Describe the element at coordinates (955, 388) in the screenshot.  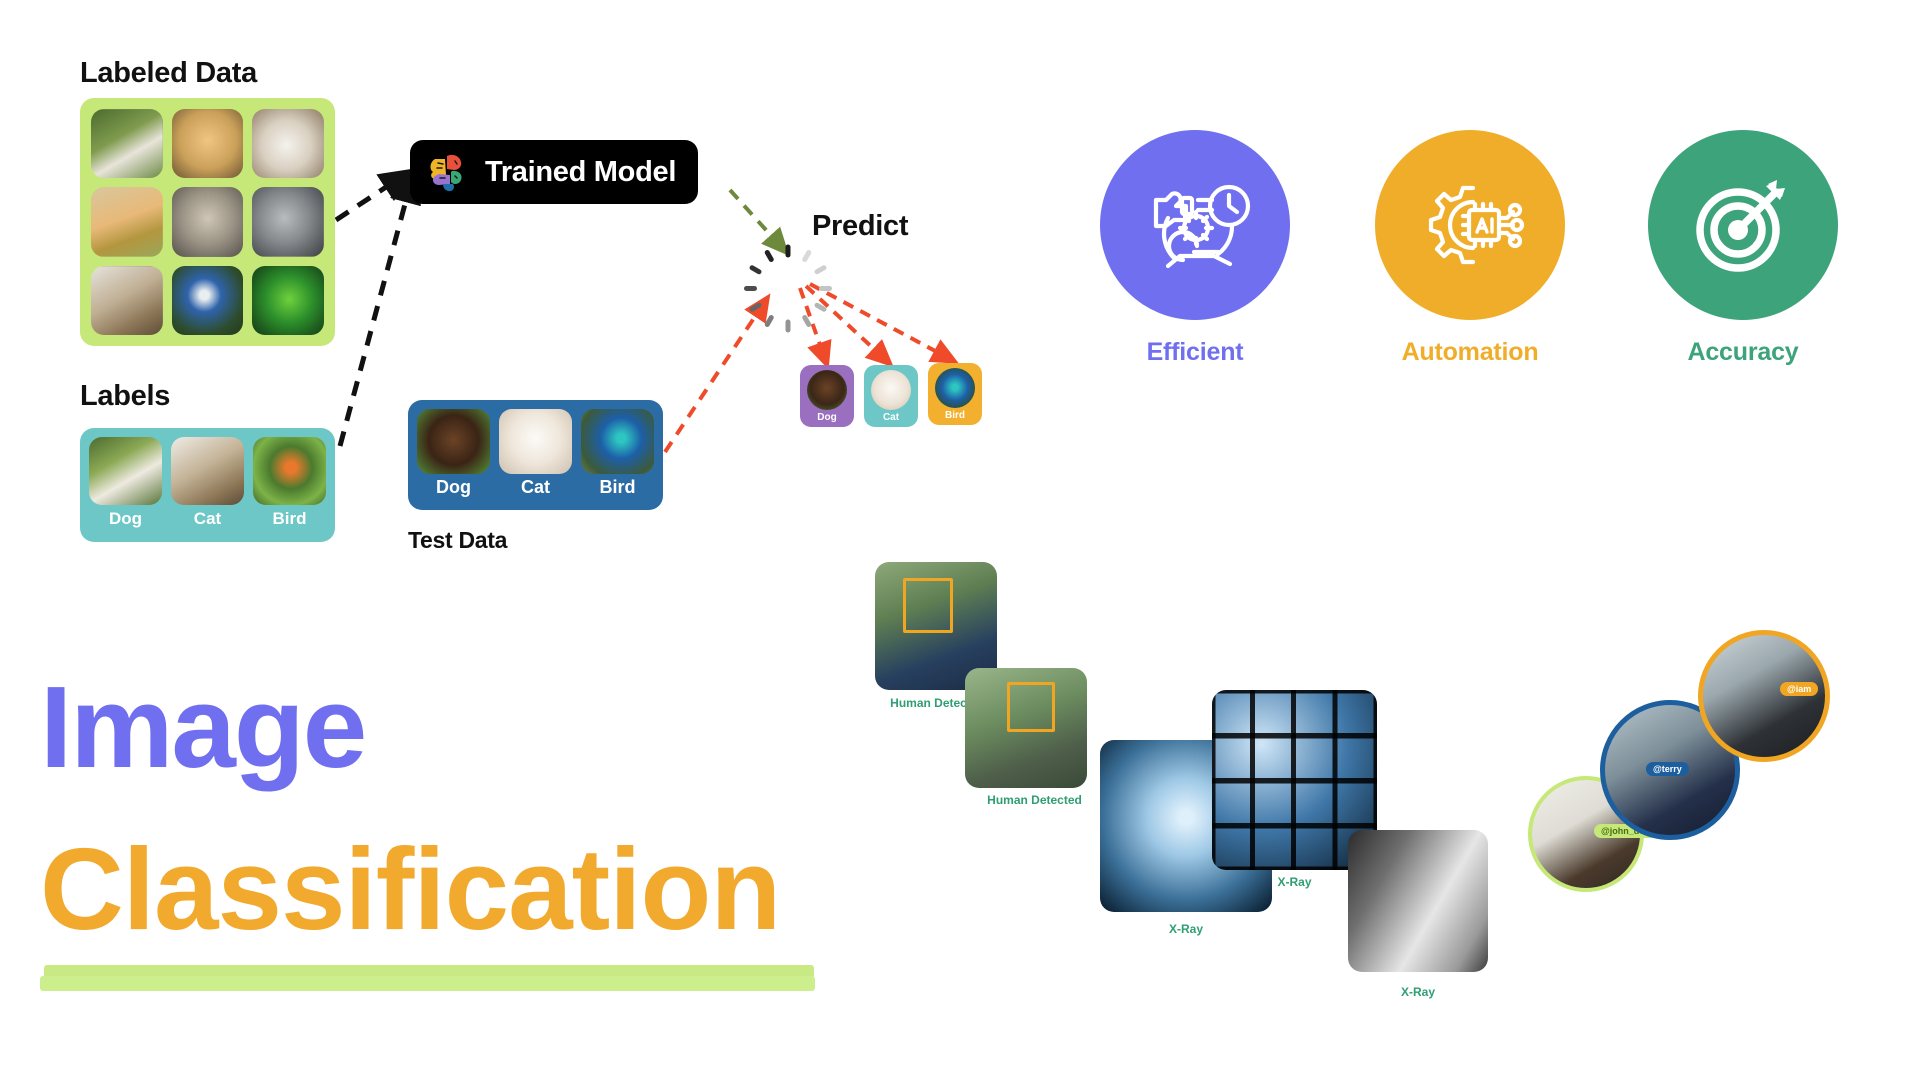
I see `result-thumb-bird` at that location.